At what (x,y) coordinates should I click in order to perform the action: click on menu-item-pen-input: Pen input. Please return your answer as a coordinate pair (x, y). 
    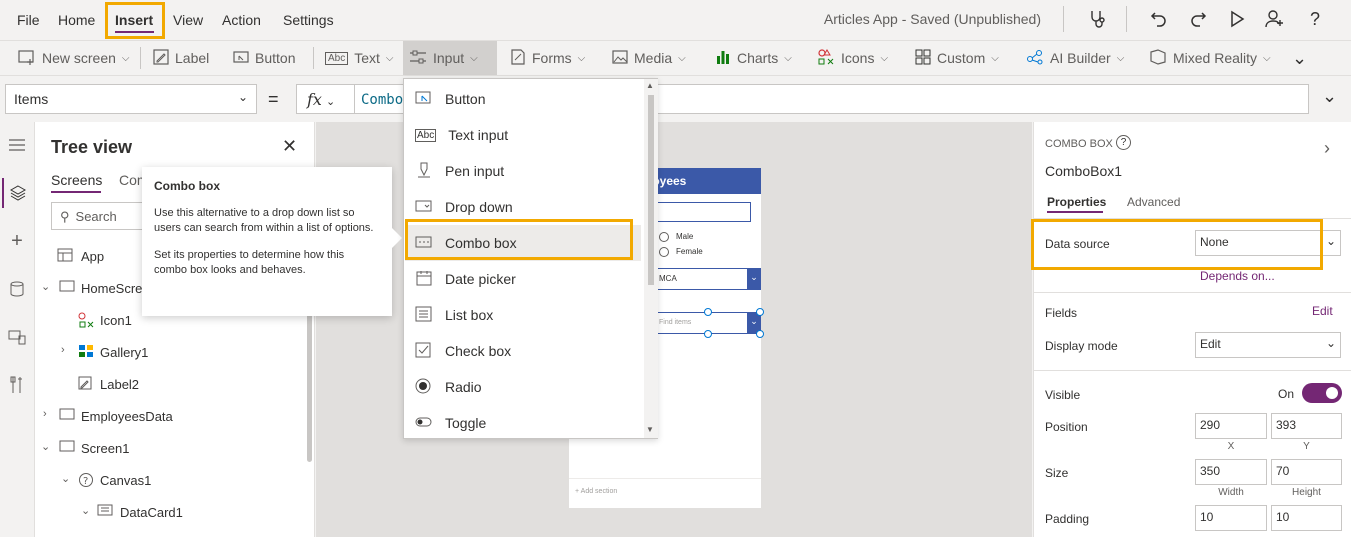
    Looking at the image, I should click on (523, 171).